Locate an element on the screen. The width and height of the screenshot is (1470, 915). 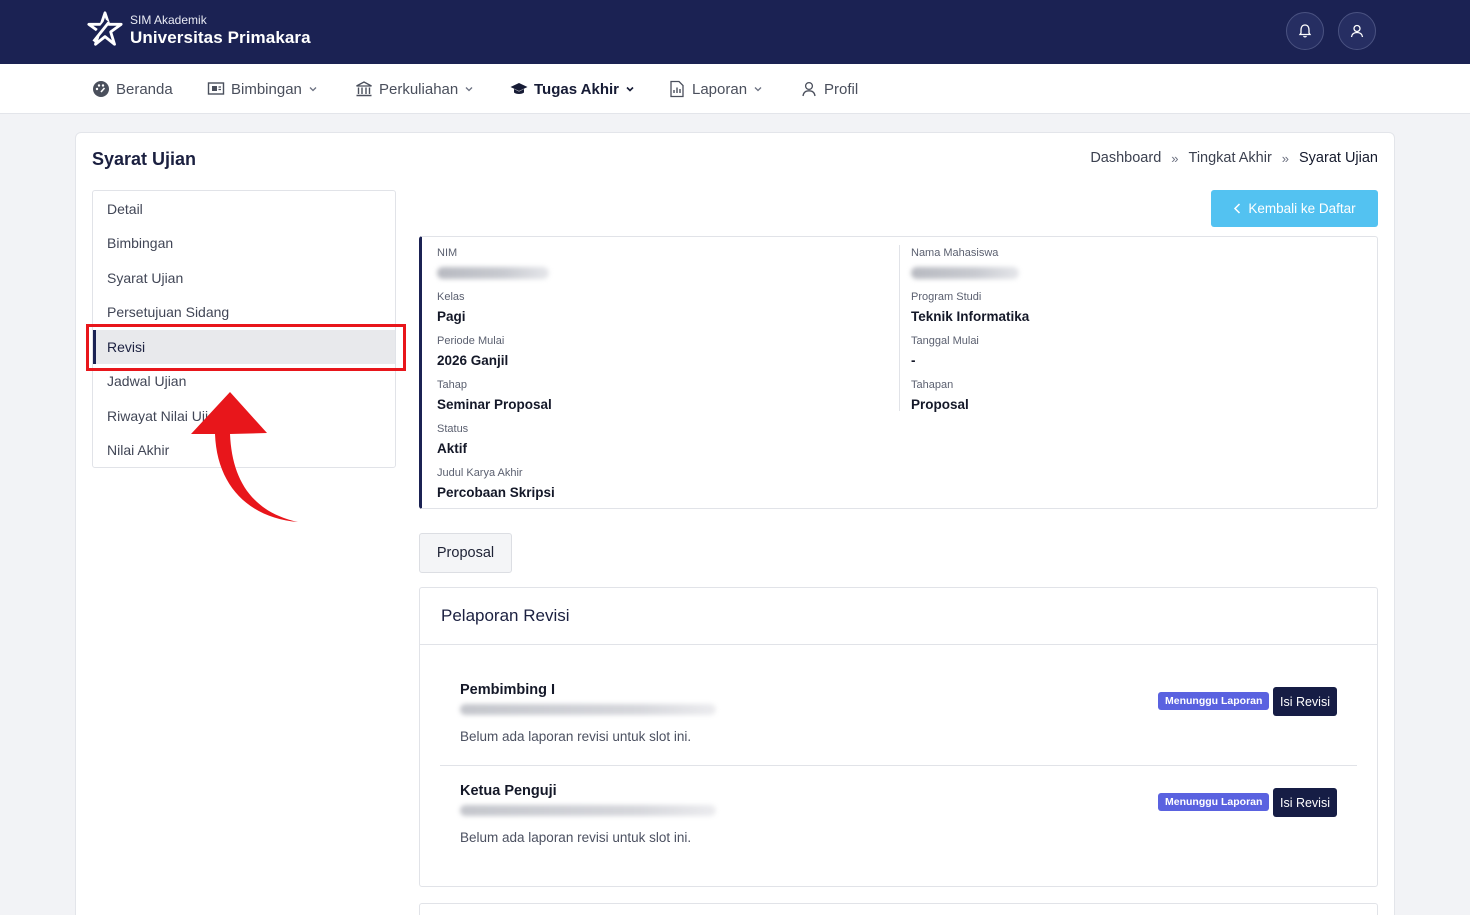
dashboard-icon is located at coordinates (101, 89).